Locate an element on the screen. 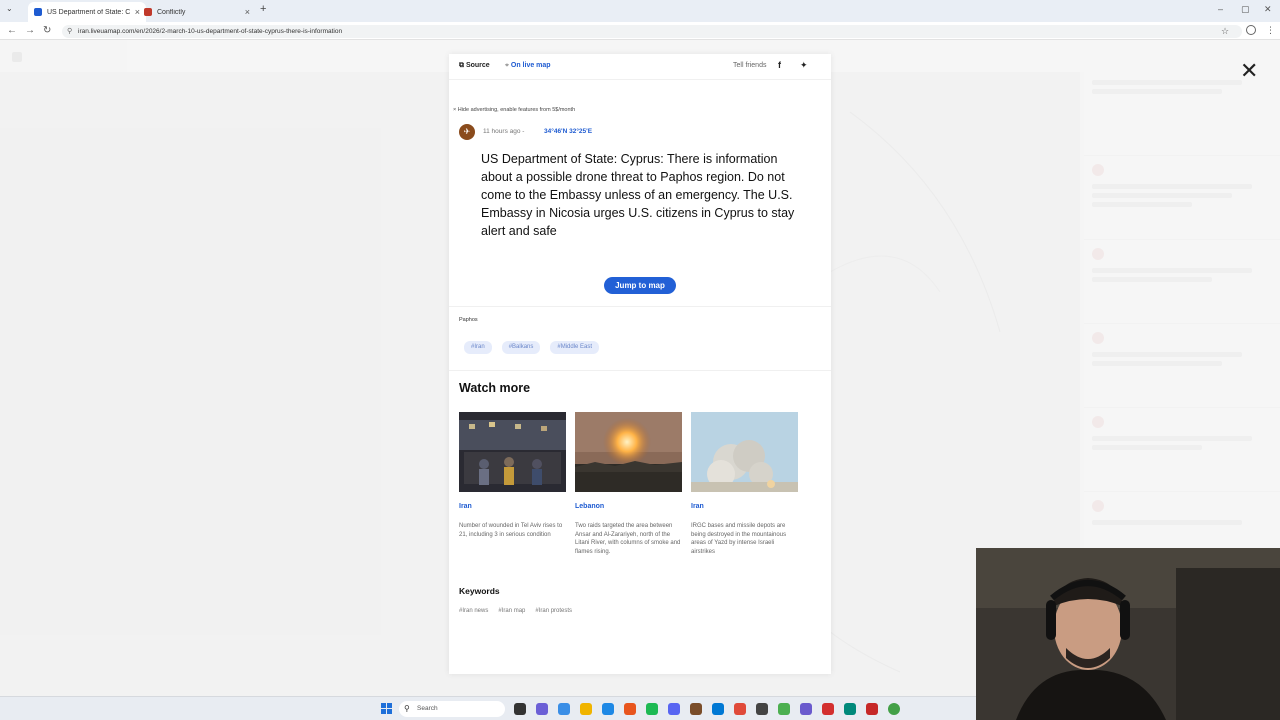  close-tab-icon: × is located at coordinates (247, 12).